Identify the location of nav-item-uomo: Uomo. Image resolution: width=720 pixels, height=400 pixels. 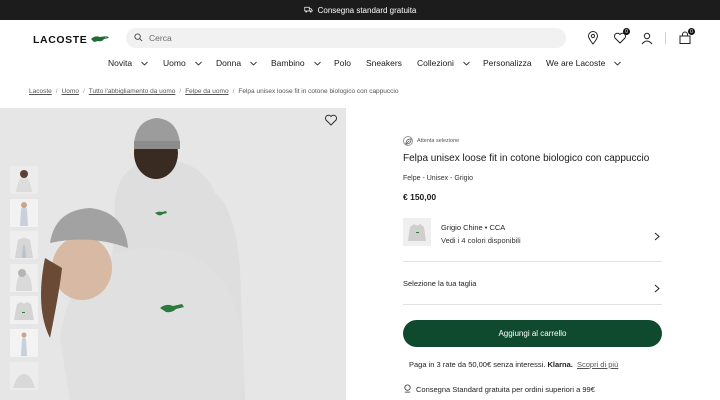
(182, 63).